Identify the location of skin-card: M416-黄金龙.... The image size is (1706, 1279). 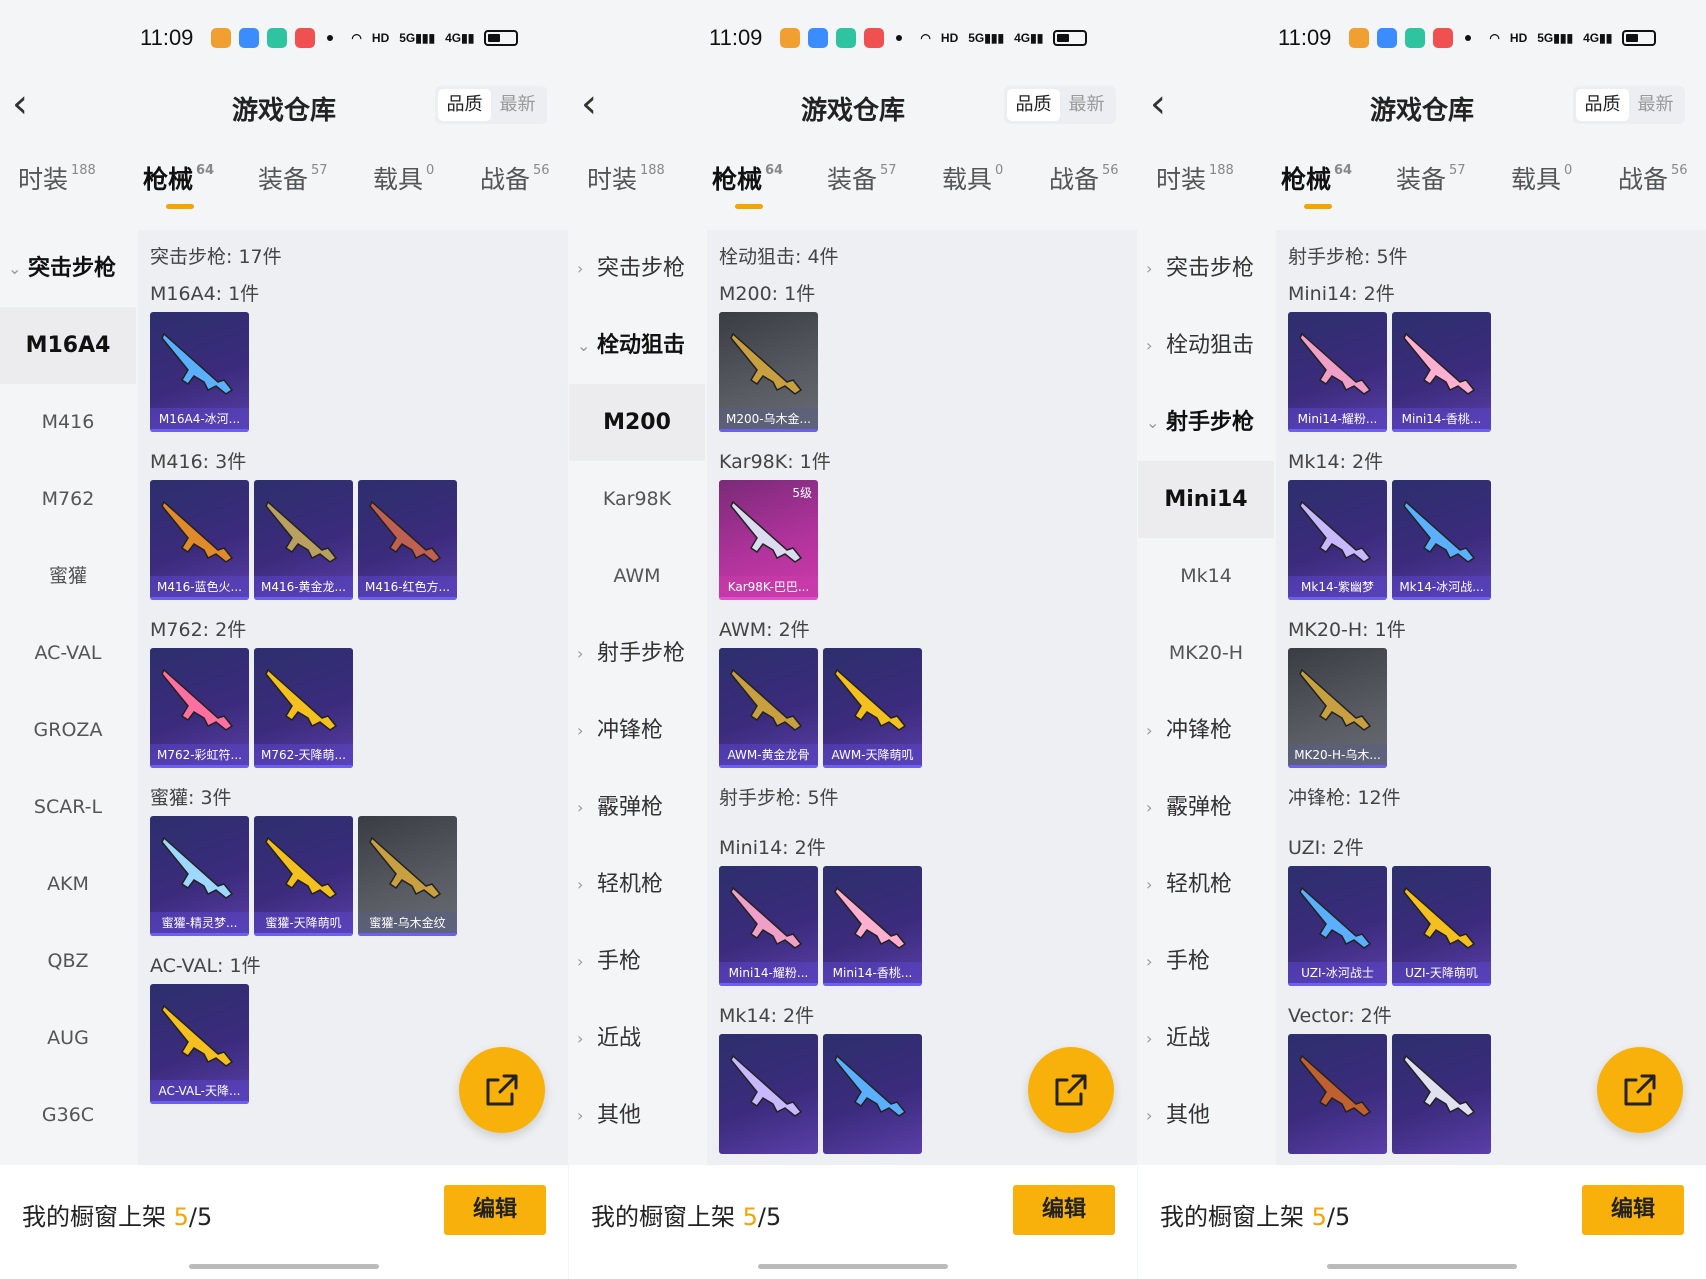
(303, 540).